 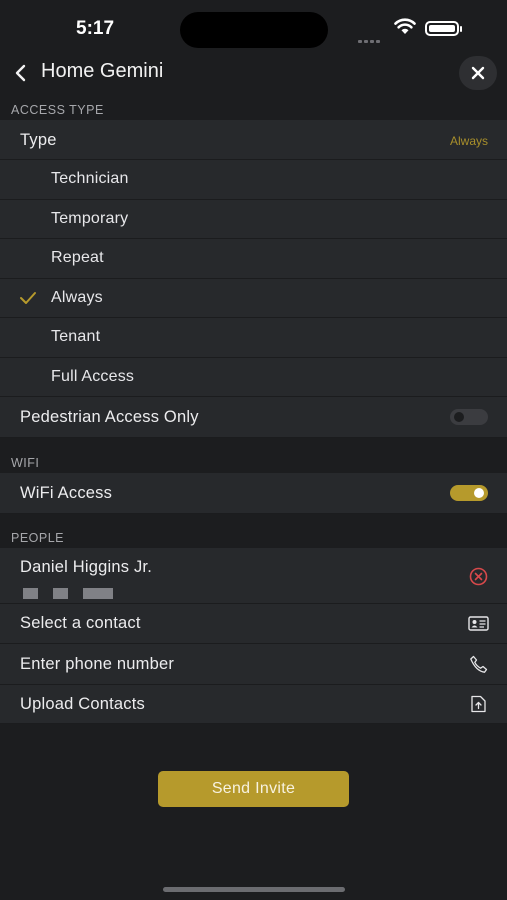 I want to click on pedestrian-access-row: Pedestrian Access Only, so click(x=253, y=417).